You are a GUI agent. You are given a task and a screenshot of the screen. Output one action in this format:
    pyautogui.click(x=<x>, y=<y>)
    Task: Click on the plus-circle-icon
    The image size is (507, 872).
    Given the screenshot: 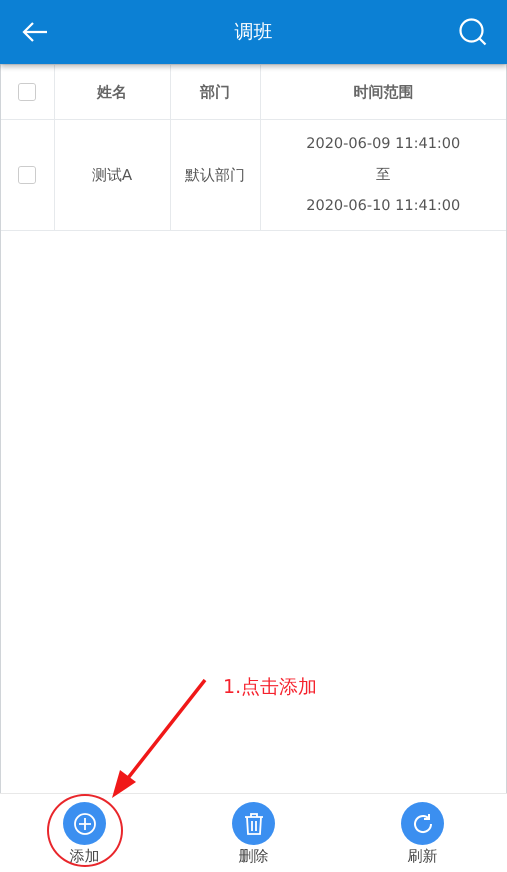 What is the action you would take?
    pyautogui.click(x=84, y=824)
    